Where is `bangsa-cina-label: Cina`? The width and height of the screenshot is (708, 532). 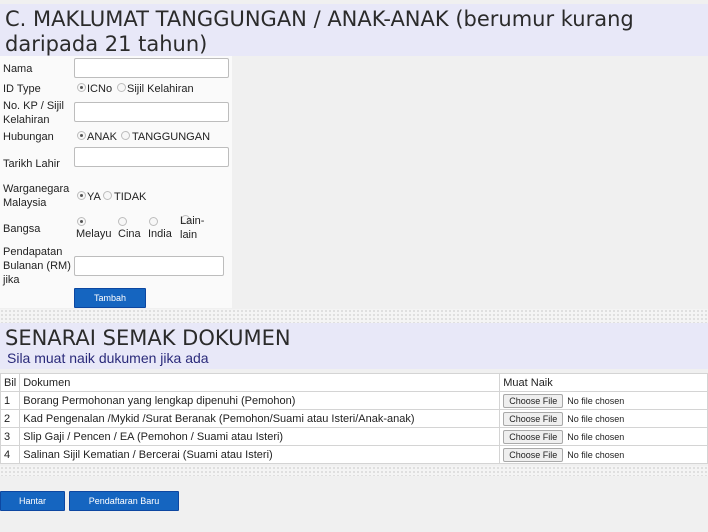
bangsa-cina-label: Cina is located at coordinates (129, 234).